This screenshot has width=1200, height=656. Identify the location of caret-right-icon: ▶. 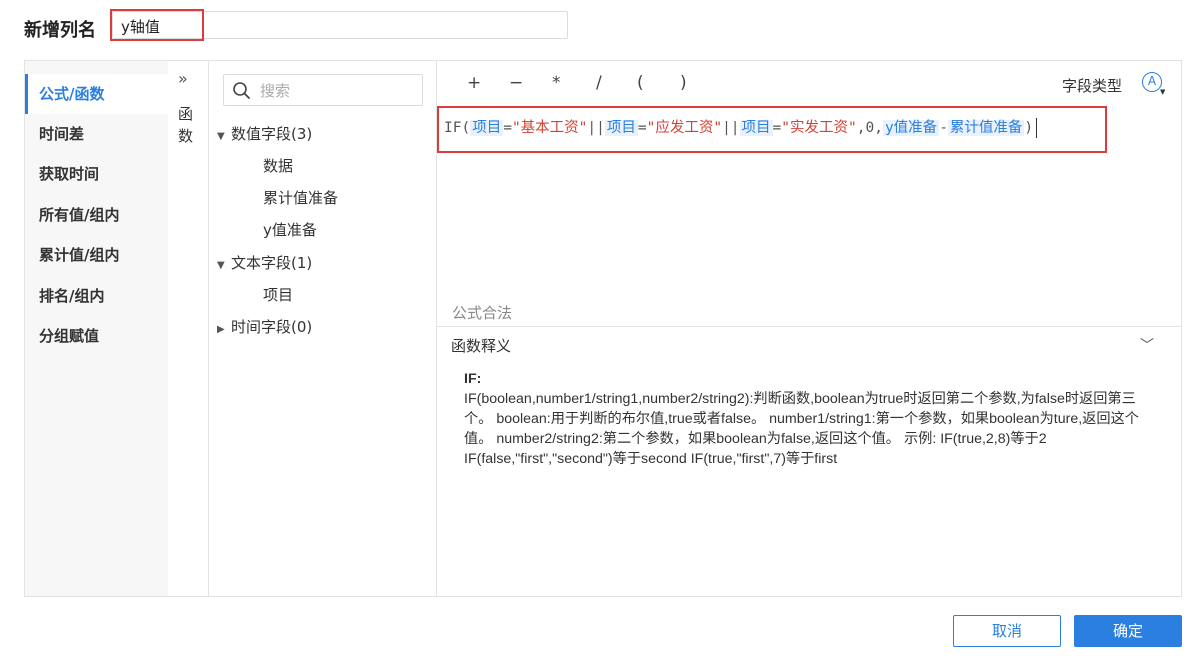
(221, 329).